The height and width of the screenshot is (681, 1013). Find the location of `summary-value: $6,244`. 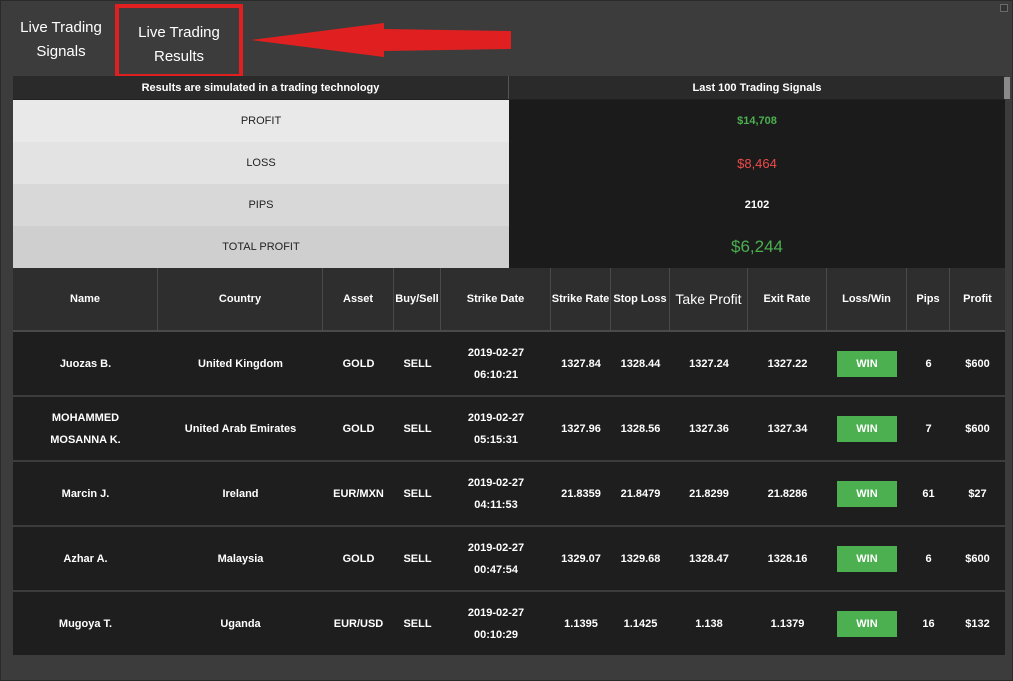

summary-value: $6,244 is located at coordinates (757, 247).